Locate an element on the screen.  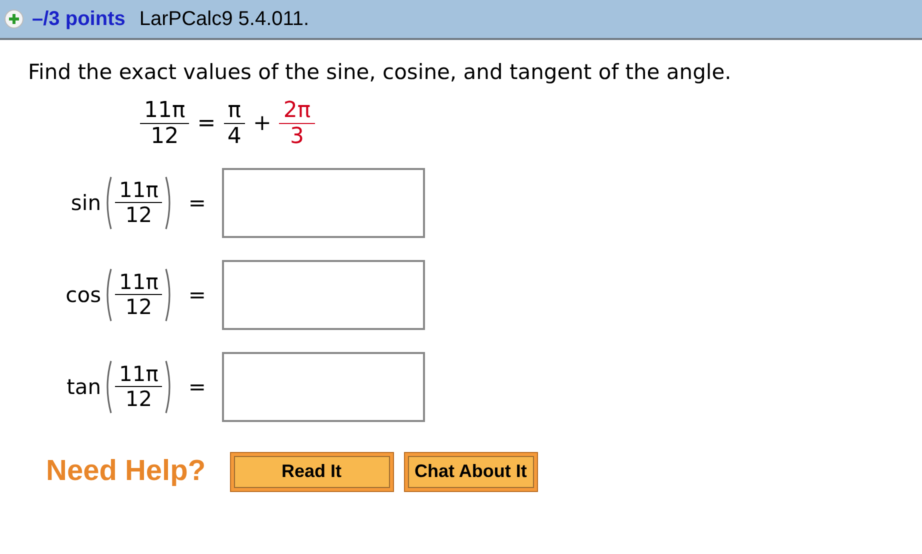
help-button: Chat About It is located at coordinates (471, 472).